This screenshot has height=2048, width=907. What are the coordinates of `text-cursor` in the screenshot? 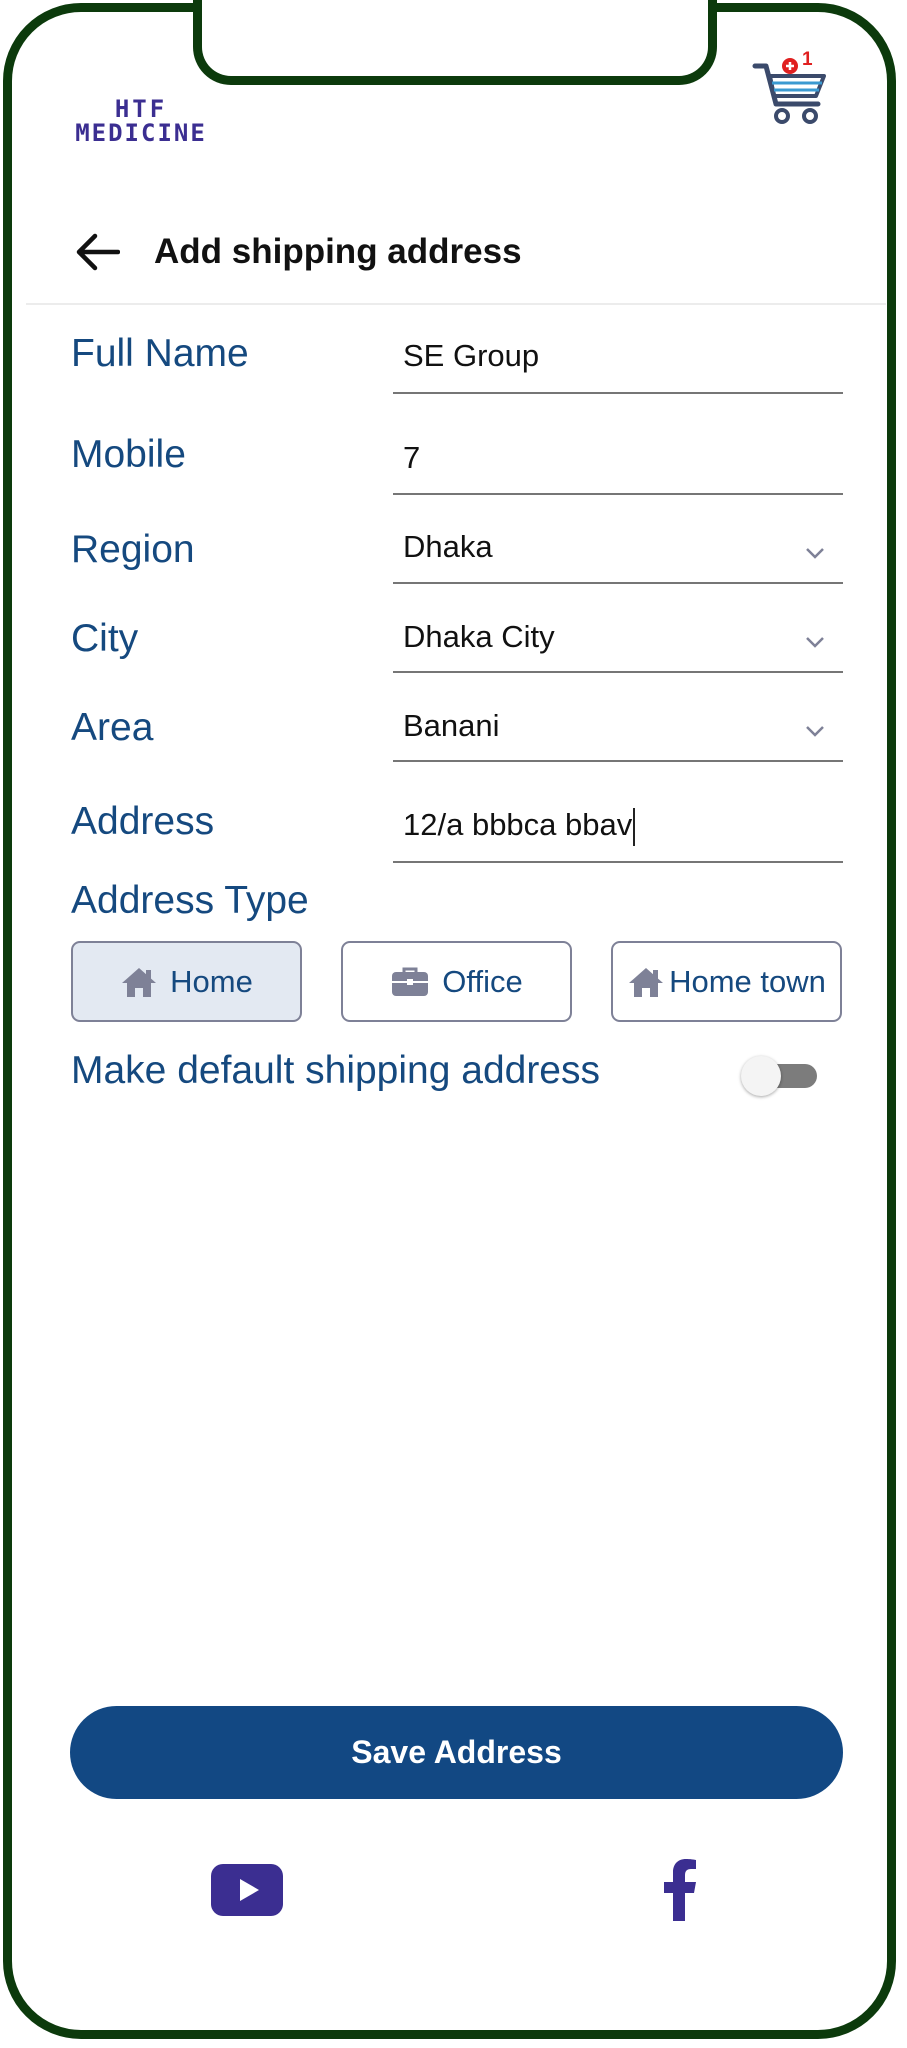 It's located at (634, 826).